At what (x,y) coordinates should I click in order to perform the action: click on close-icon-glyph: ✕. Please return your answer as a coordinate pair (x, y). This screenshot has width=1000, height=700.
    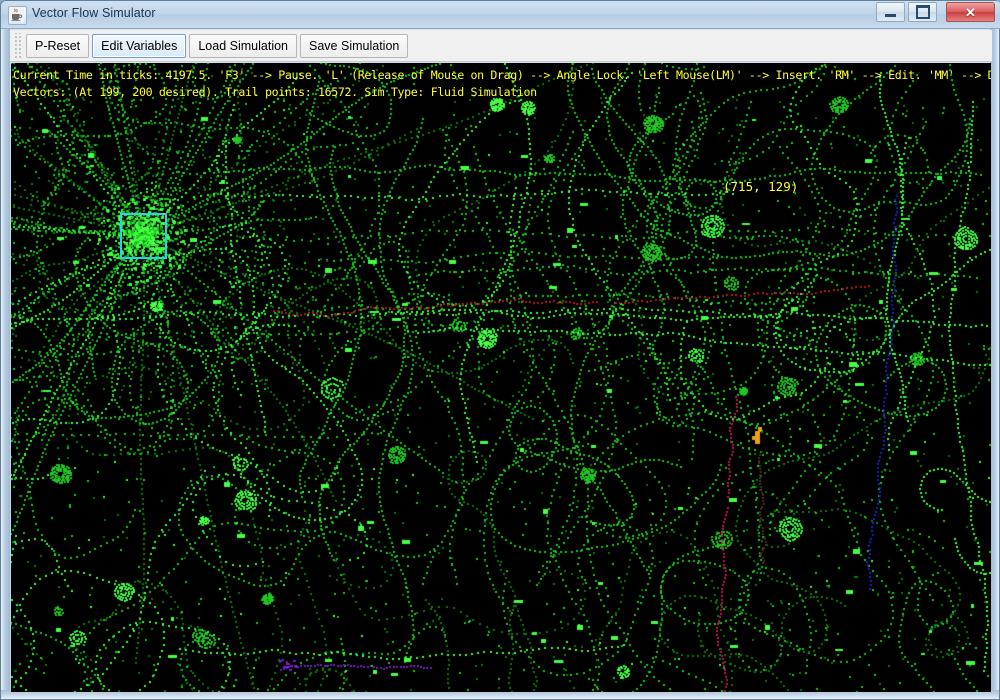
    Looking at the image, I should click on (970, 12).